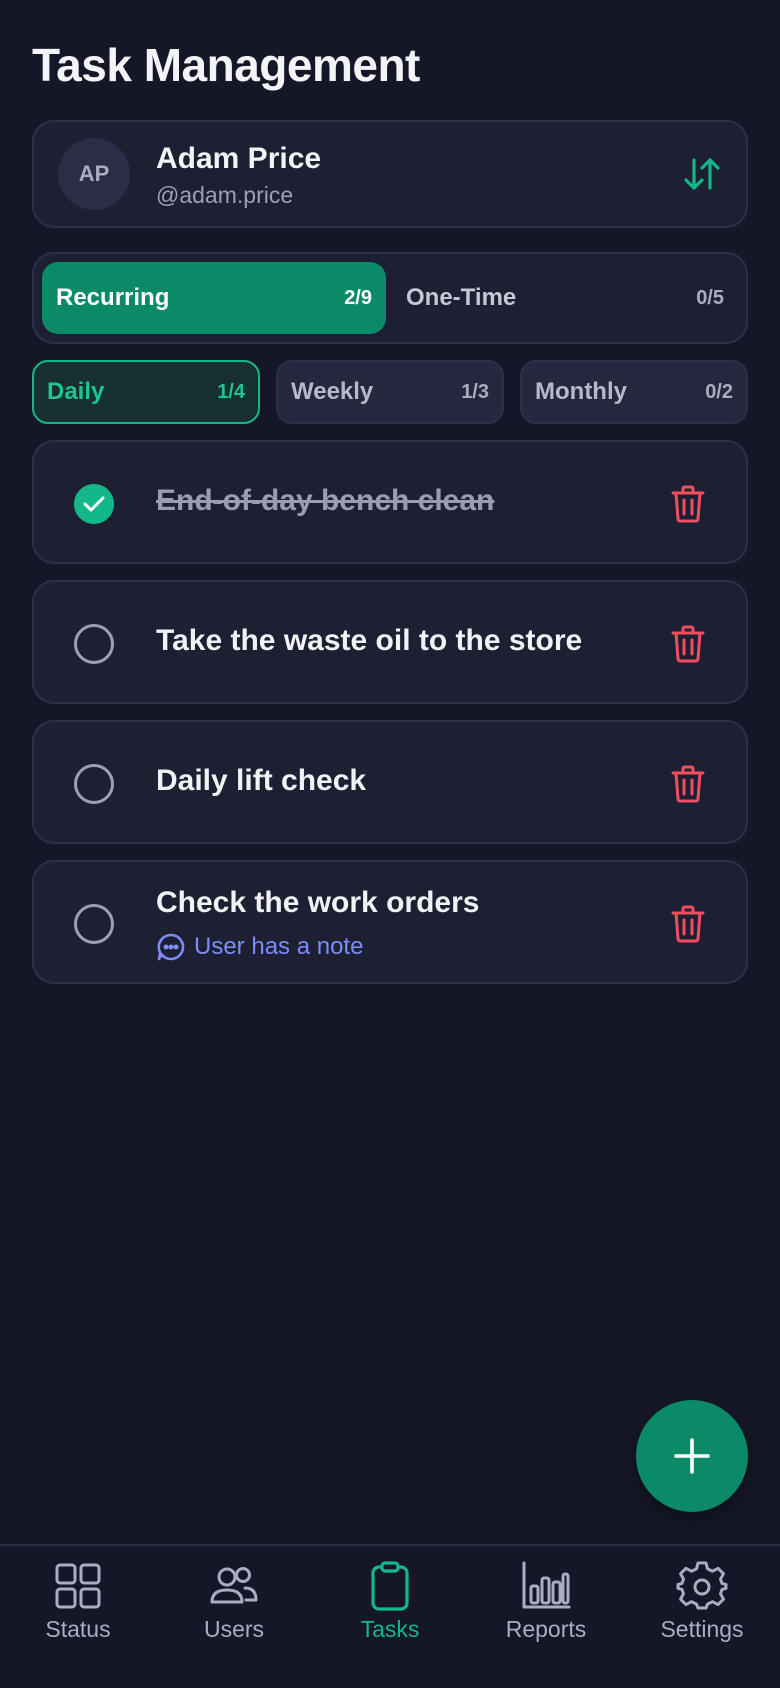 Image resolution: width=780 pixels, height=1688 pixels. I want to click on task-title: Check the work orders, so click(318, 902).